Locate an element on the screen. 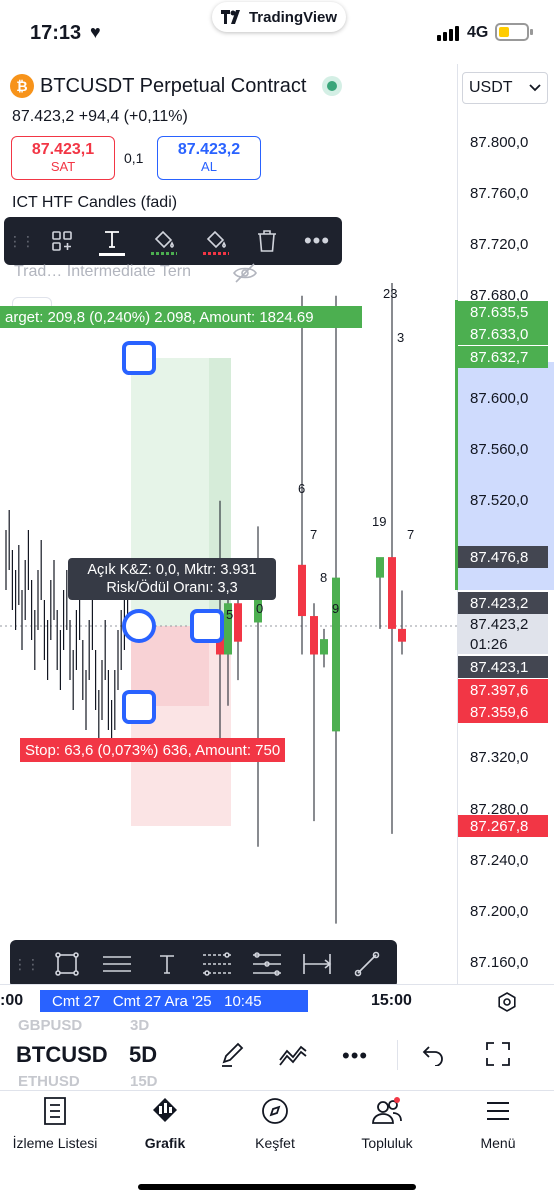 Image resolution: width=554 pixels, height=1200 pixels. target-handle is located at coordinates (139, 358).